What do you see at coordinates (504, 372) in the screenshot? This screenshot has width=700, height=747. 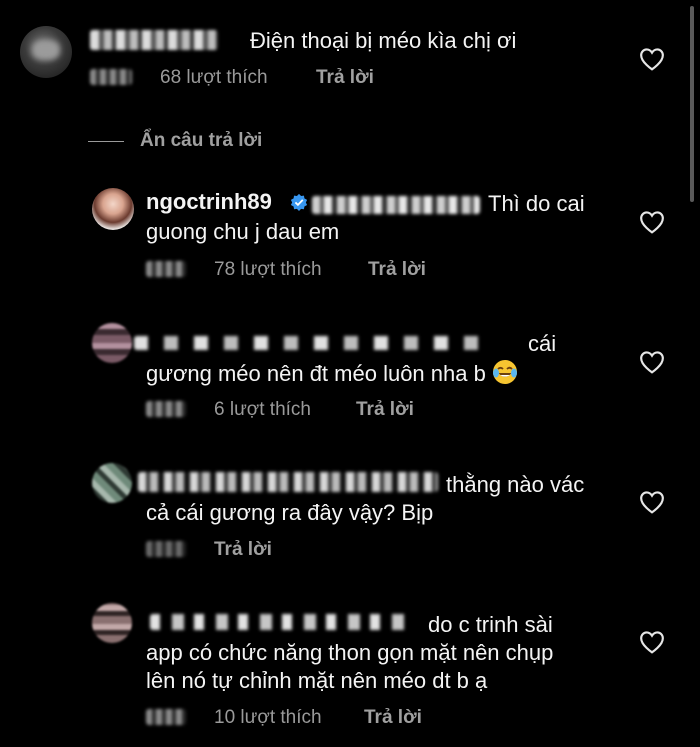 I see `tears-of-joy-emoji` at bounding box center [504, 372].